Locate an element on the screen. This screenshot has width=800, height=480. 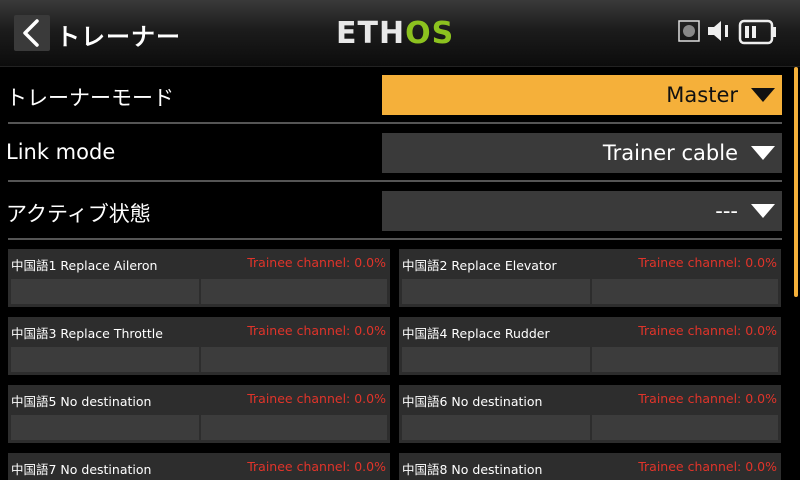
active-state-label: アクティブ状態 is located at coordinates (78, 214).